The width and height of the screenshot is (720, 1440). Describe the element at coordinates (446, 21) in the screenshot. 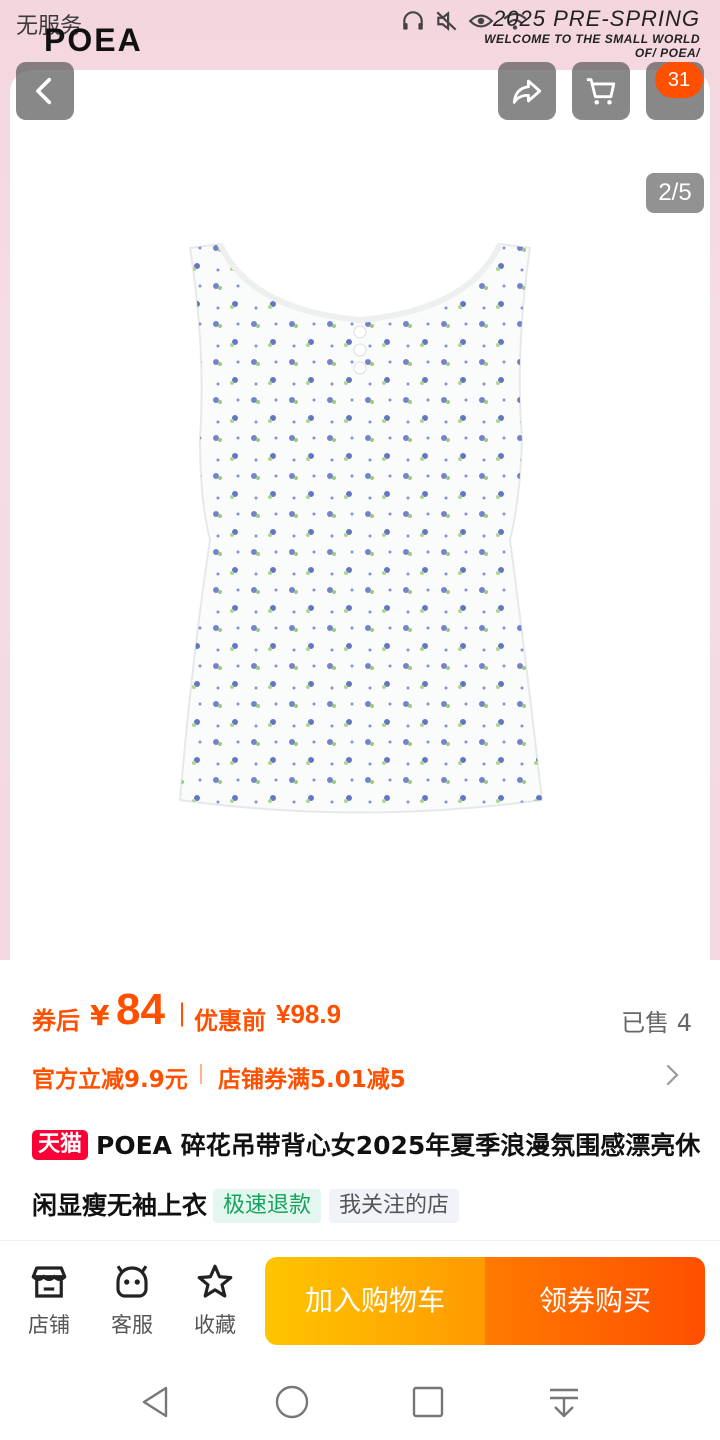

I see `mute-icon` at that location.